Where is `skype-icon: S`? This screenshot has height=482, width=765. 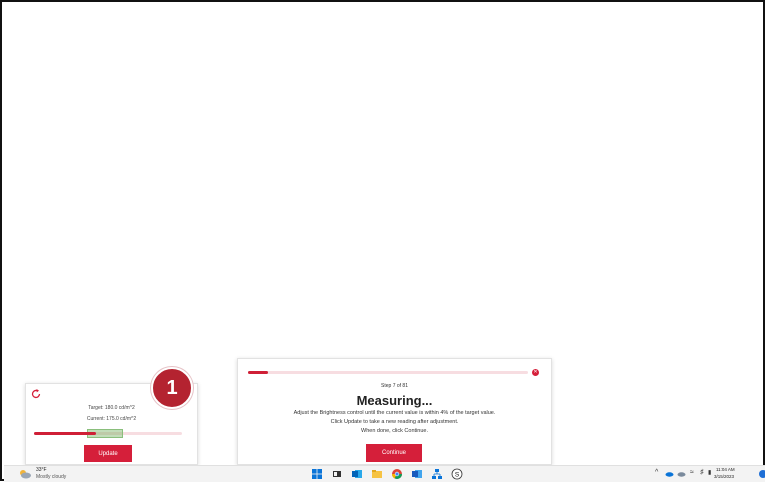
skype-icon: S is located at coordinates (457, 474).